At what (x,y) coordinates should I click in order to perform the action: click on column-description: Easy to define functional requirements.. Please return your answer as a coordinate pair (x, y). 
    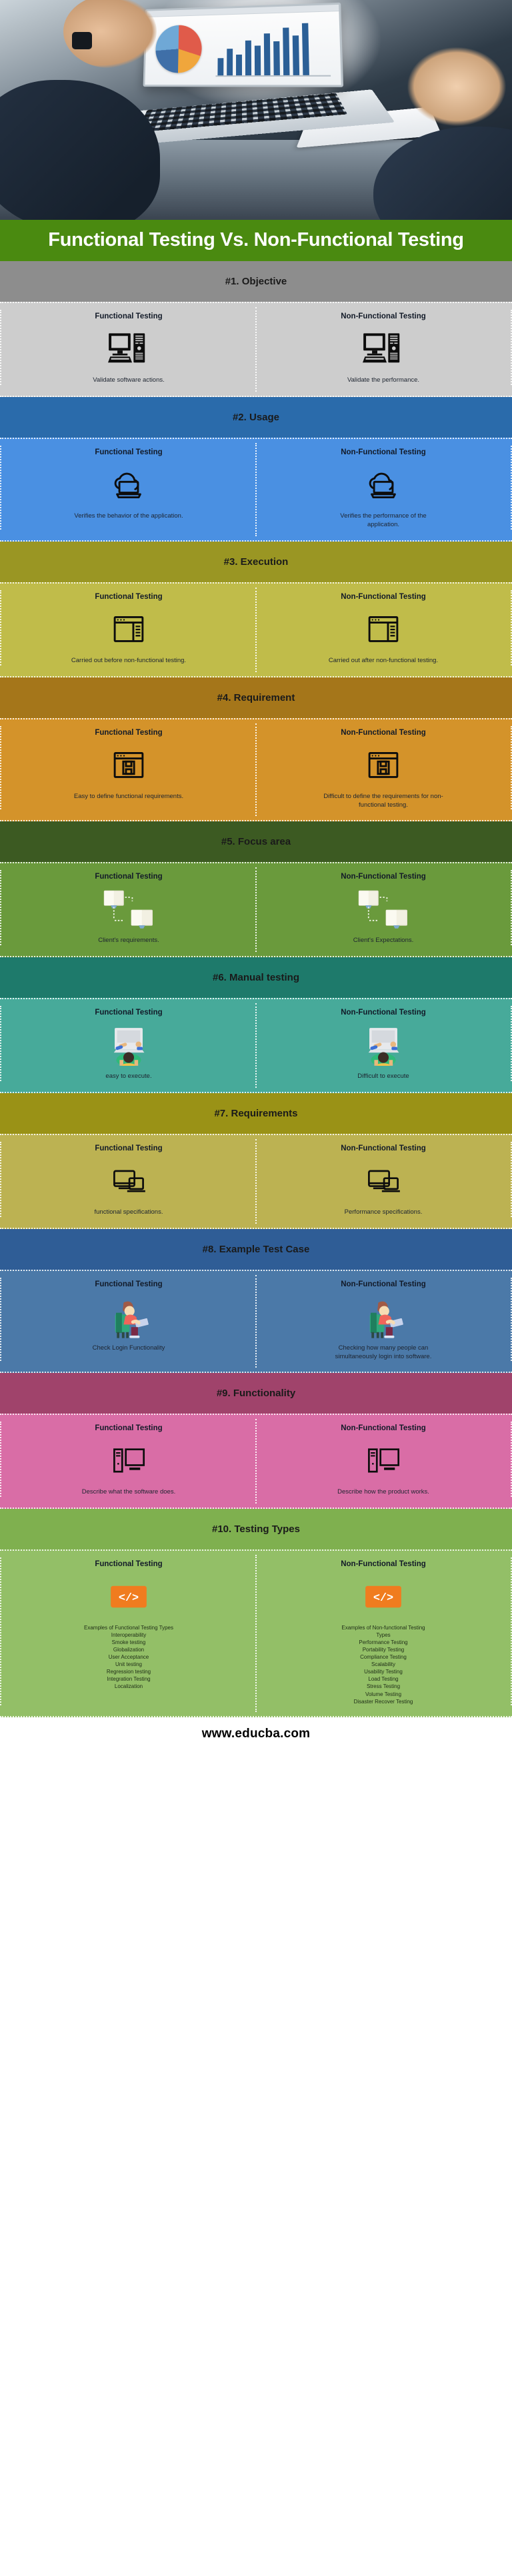
    Looking at the image, I should click on (128, 796).